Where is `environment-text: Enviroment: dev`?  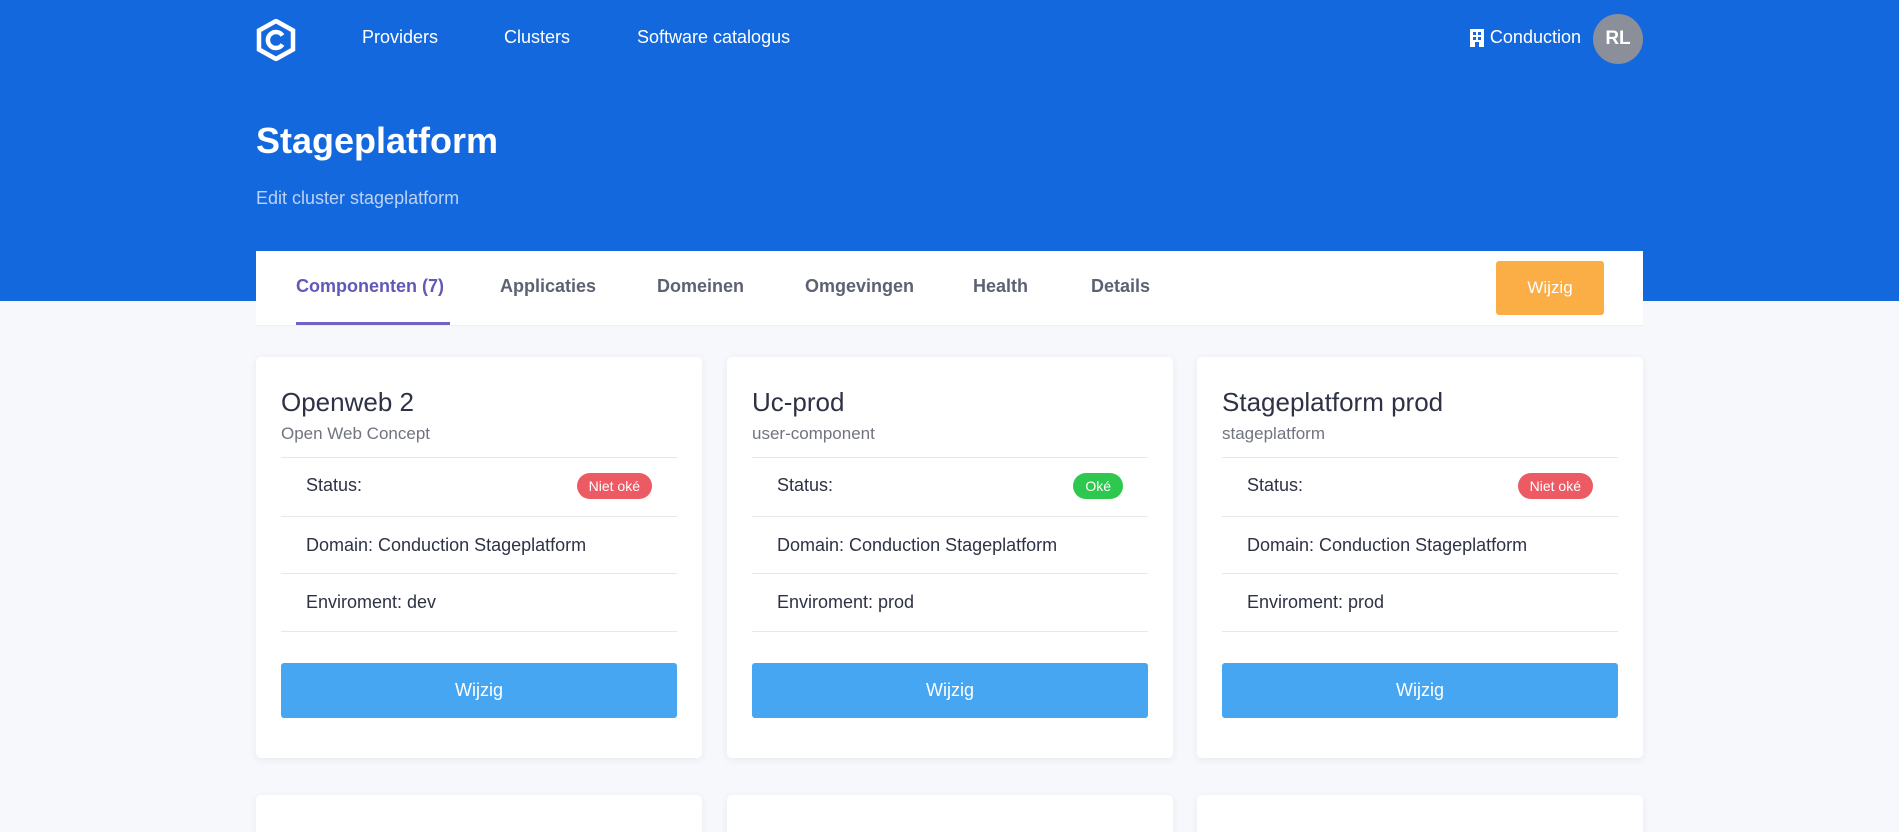
environment-text: Enviroment: dev is located at coordinates (371, 602).